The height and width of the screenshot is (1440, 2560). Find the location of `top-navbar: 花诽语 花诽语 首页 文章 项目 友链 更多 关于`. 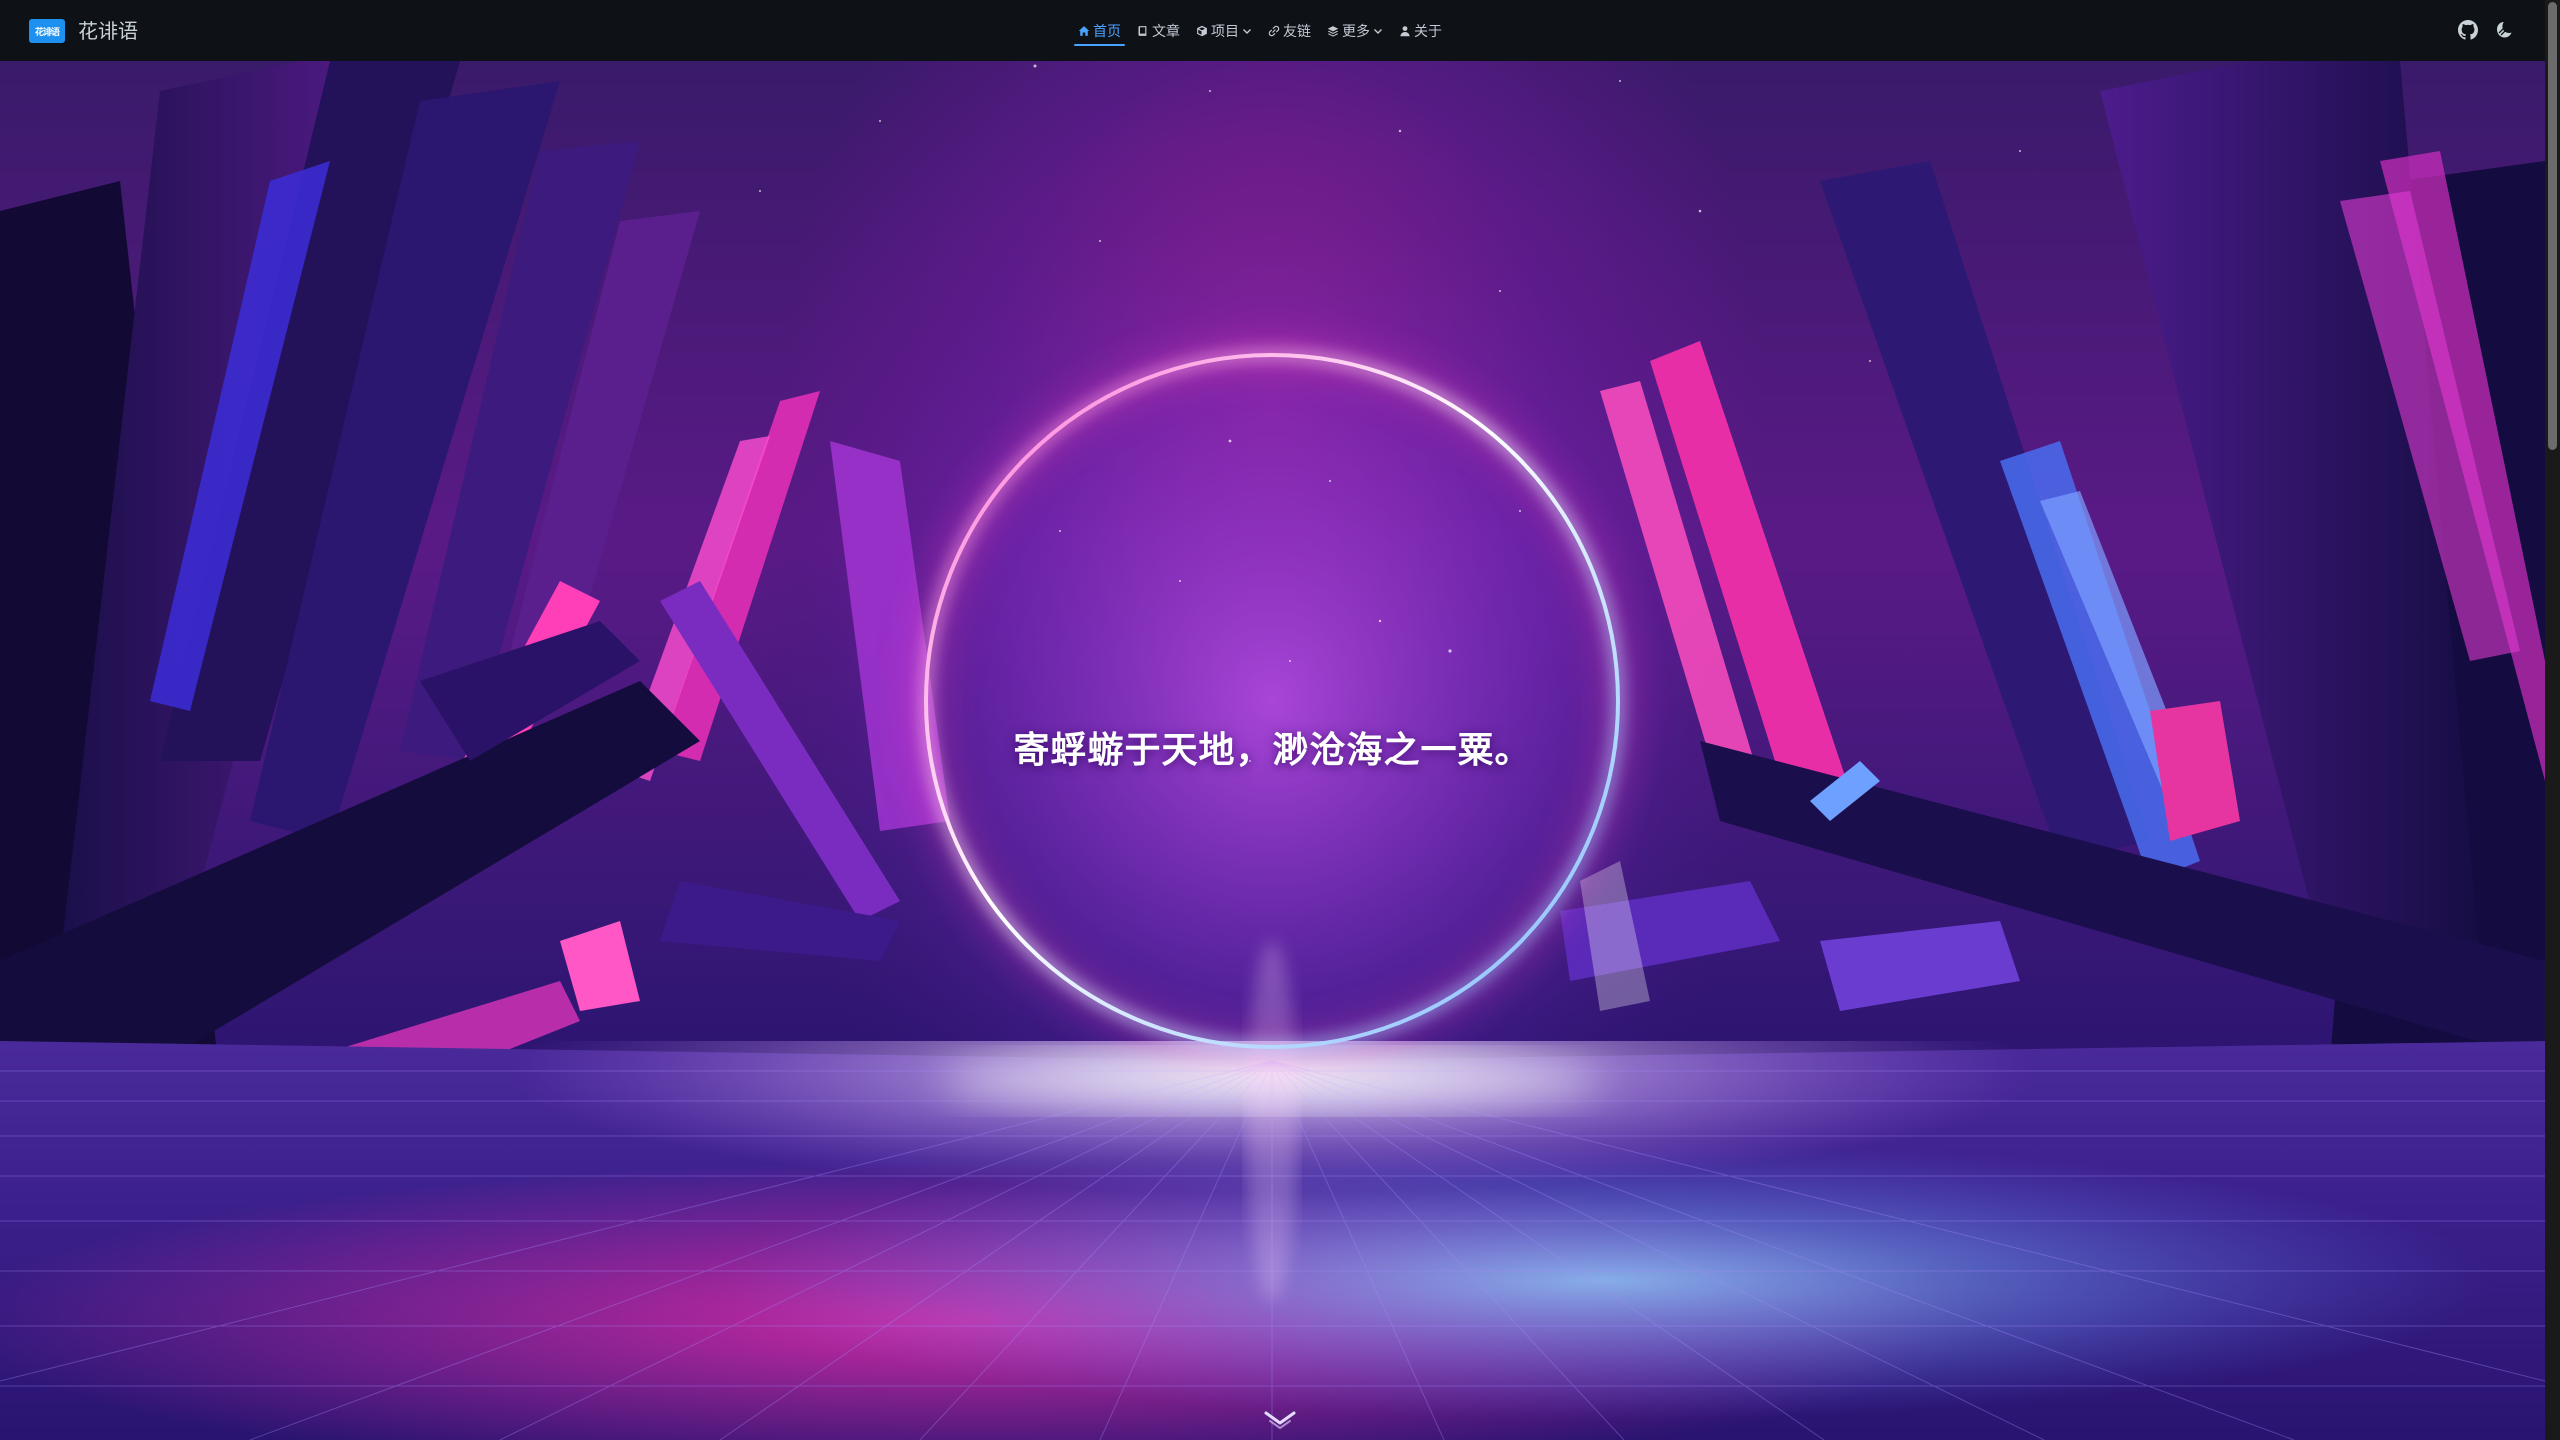

top-navbar: 花诽语 花诽语 首页 文章 项目 友链 更多 关于 is located at coordinates (1280, 30).